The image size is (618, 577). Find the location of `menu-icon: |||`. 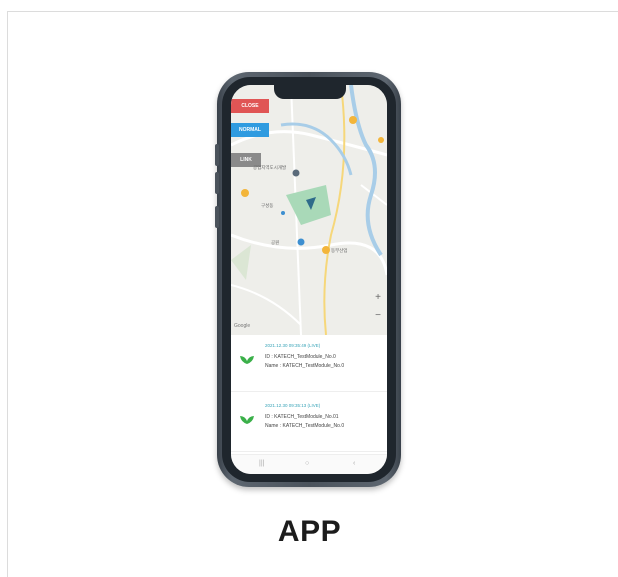

menu-icon: ||| is located at coordinates (261, 463).